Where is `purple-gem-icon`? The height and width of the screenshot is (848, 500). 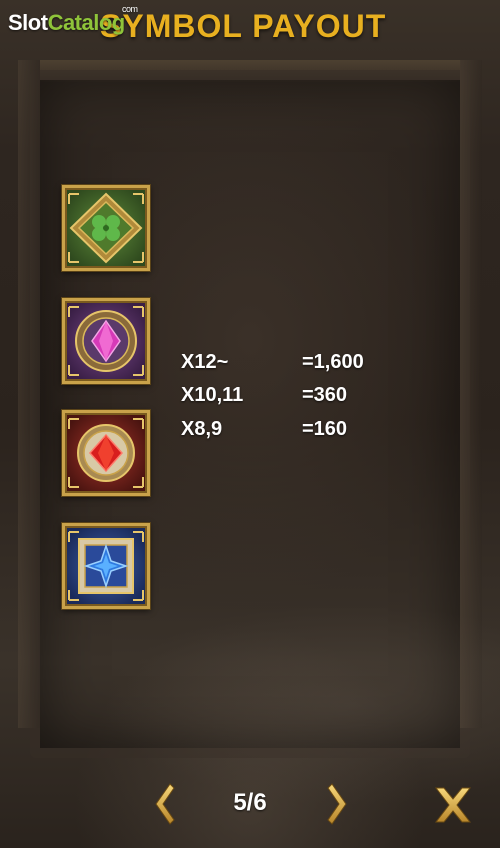
purple-gem-icon is located at coordinates (106, 341).